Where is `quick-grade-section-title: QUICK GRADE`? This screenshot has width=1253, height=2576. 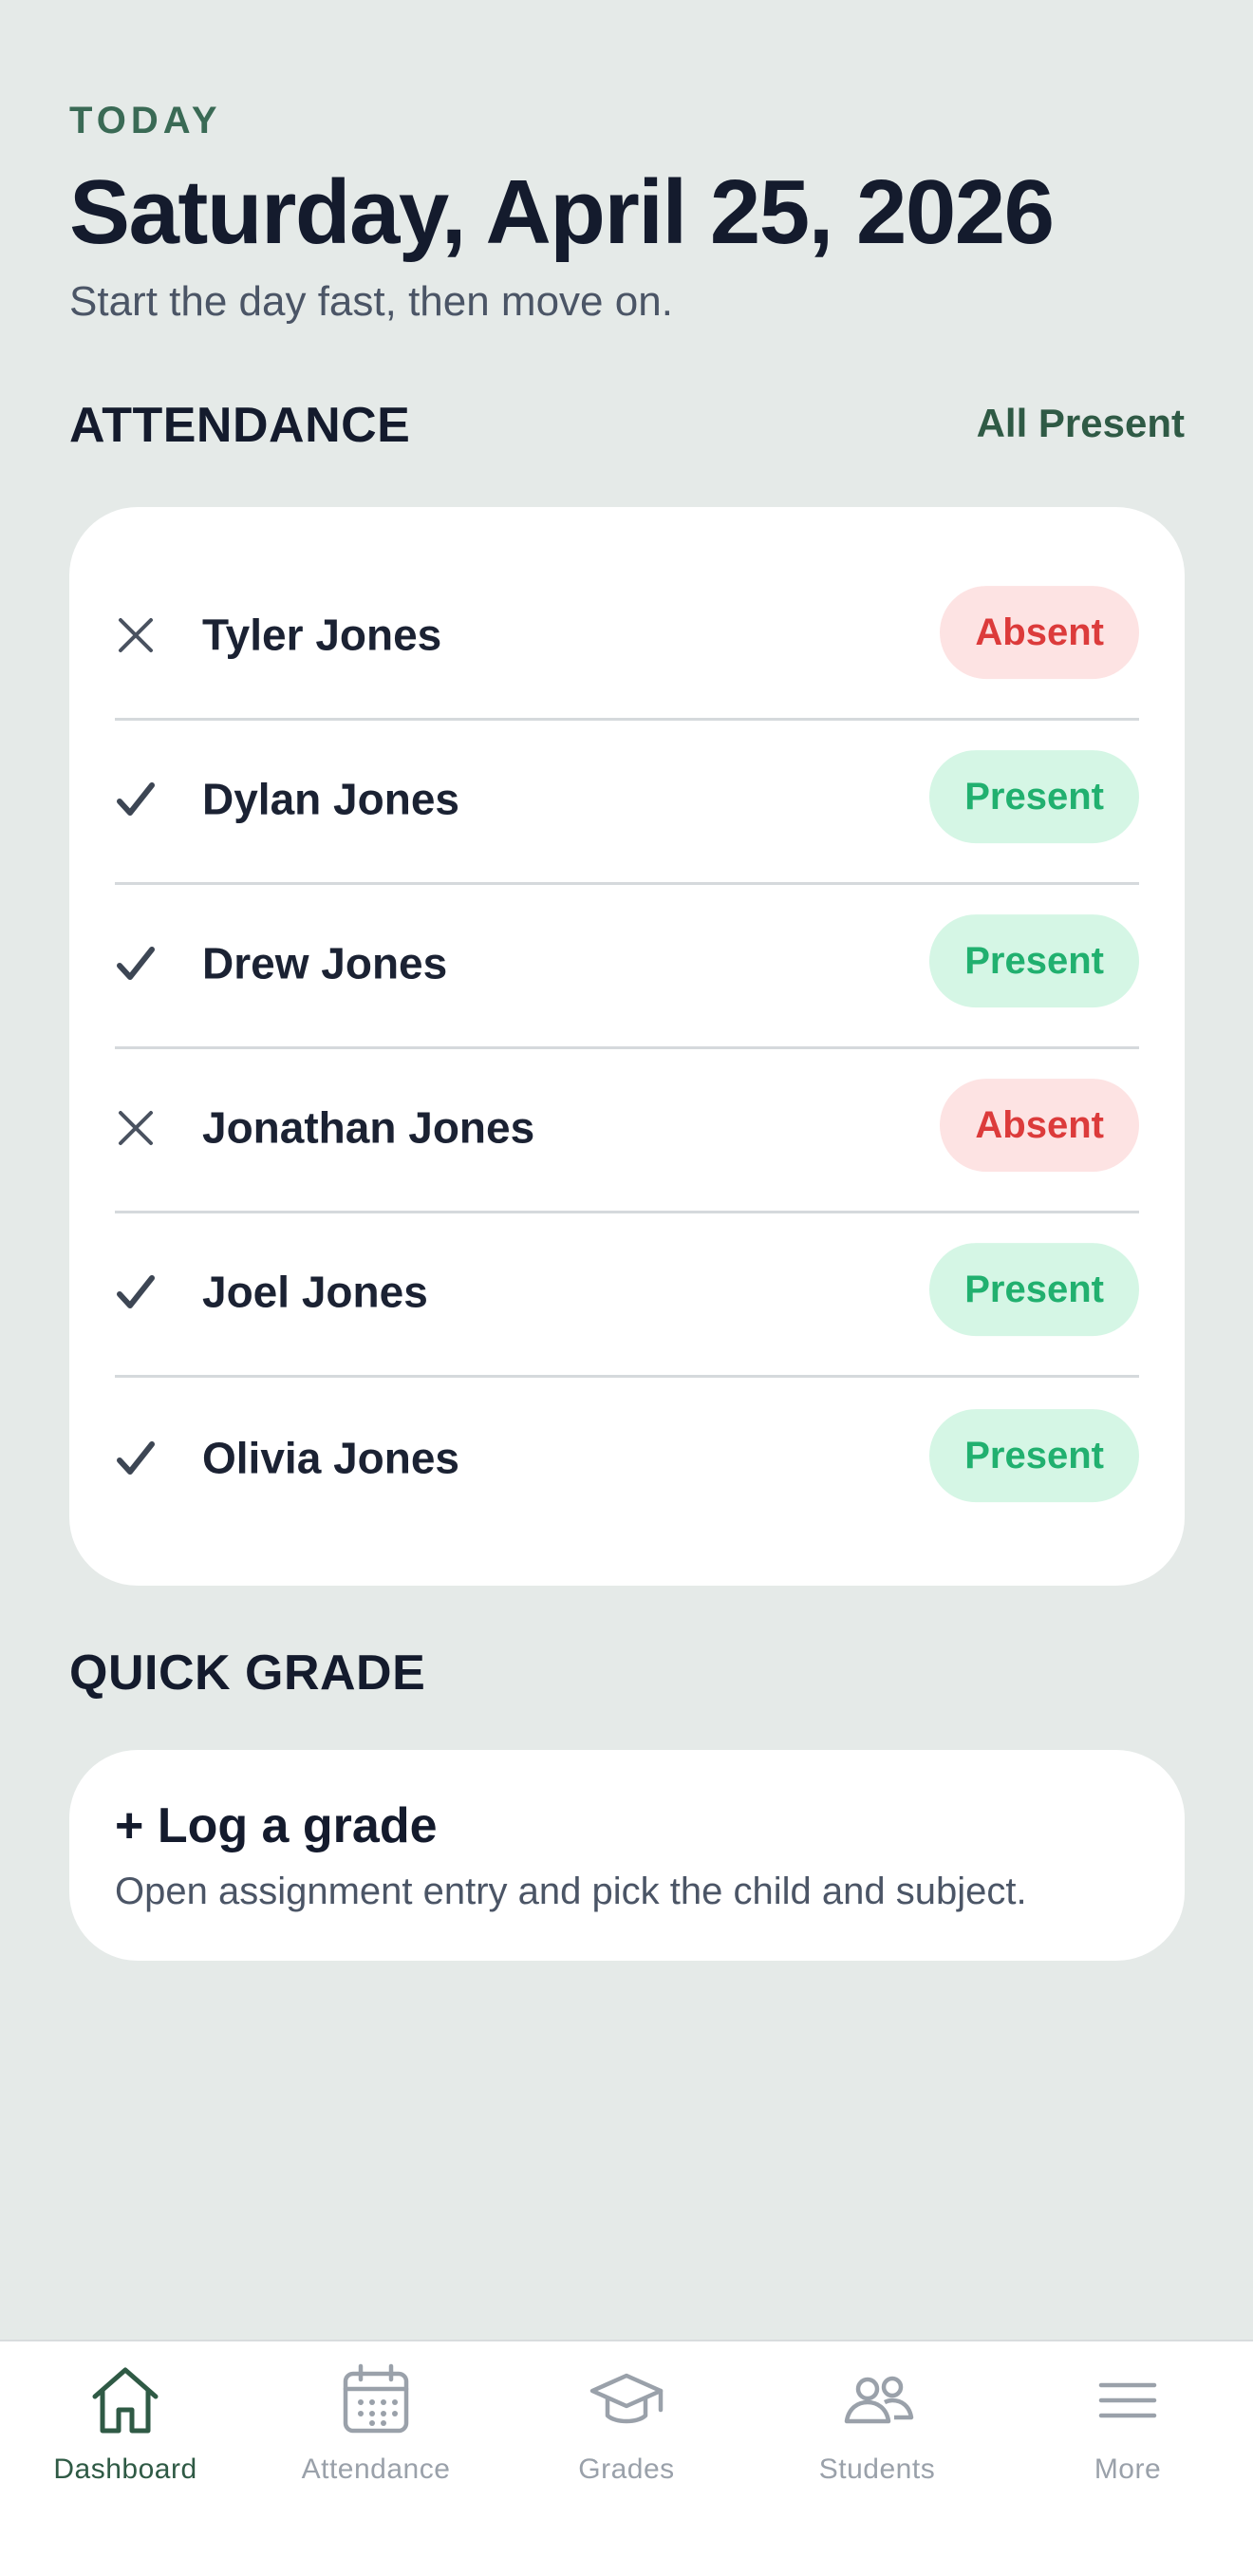 quick-grade-section-title: QUICK GRADE is located at coordinates (247, 1673).